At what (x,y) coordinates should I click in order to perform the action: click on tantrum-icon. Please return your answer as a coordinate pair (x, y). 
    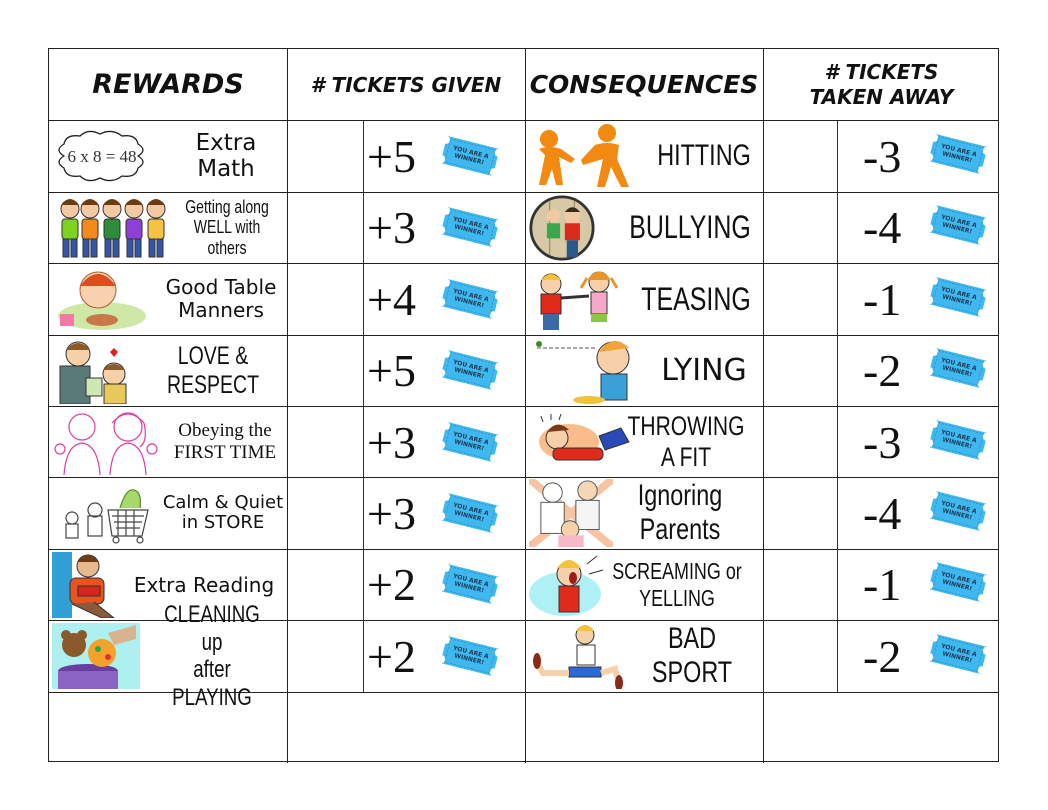
    Looking at the image, I should click on (583, 442).